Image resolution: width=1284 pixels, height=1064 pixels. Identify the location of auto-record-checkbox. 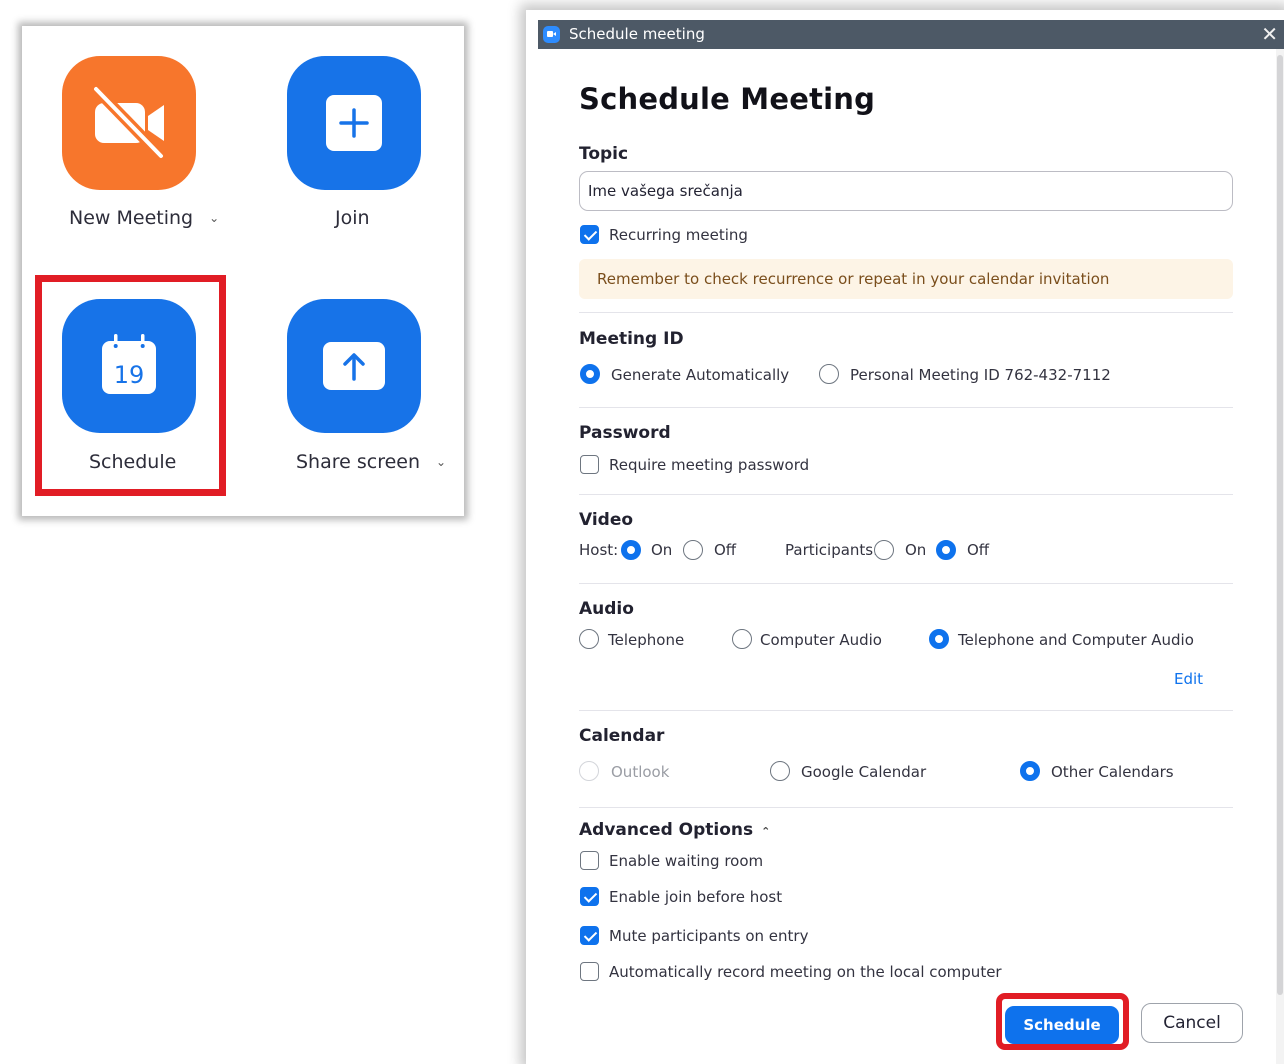
(589, 971).